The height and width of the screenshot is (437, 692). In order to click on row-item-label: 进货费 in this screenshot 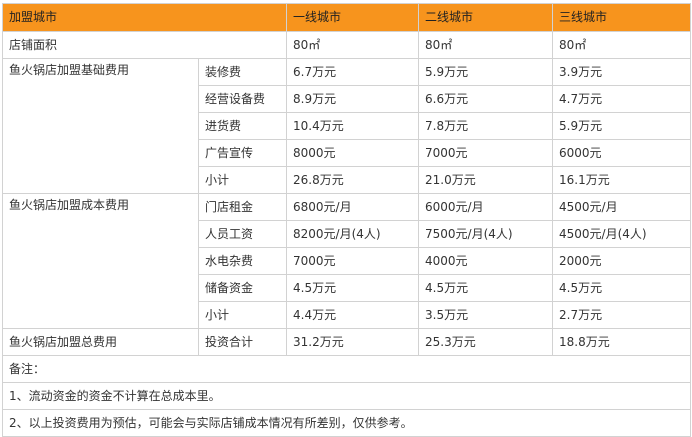, I will do `click(242, 126)`.